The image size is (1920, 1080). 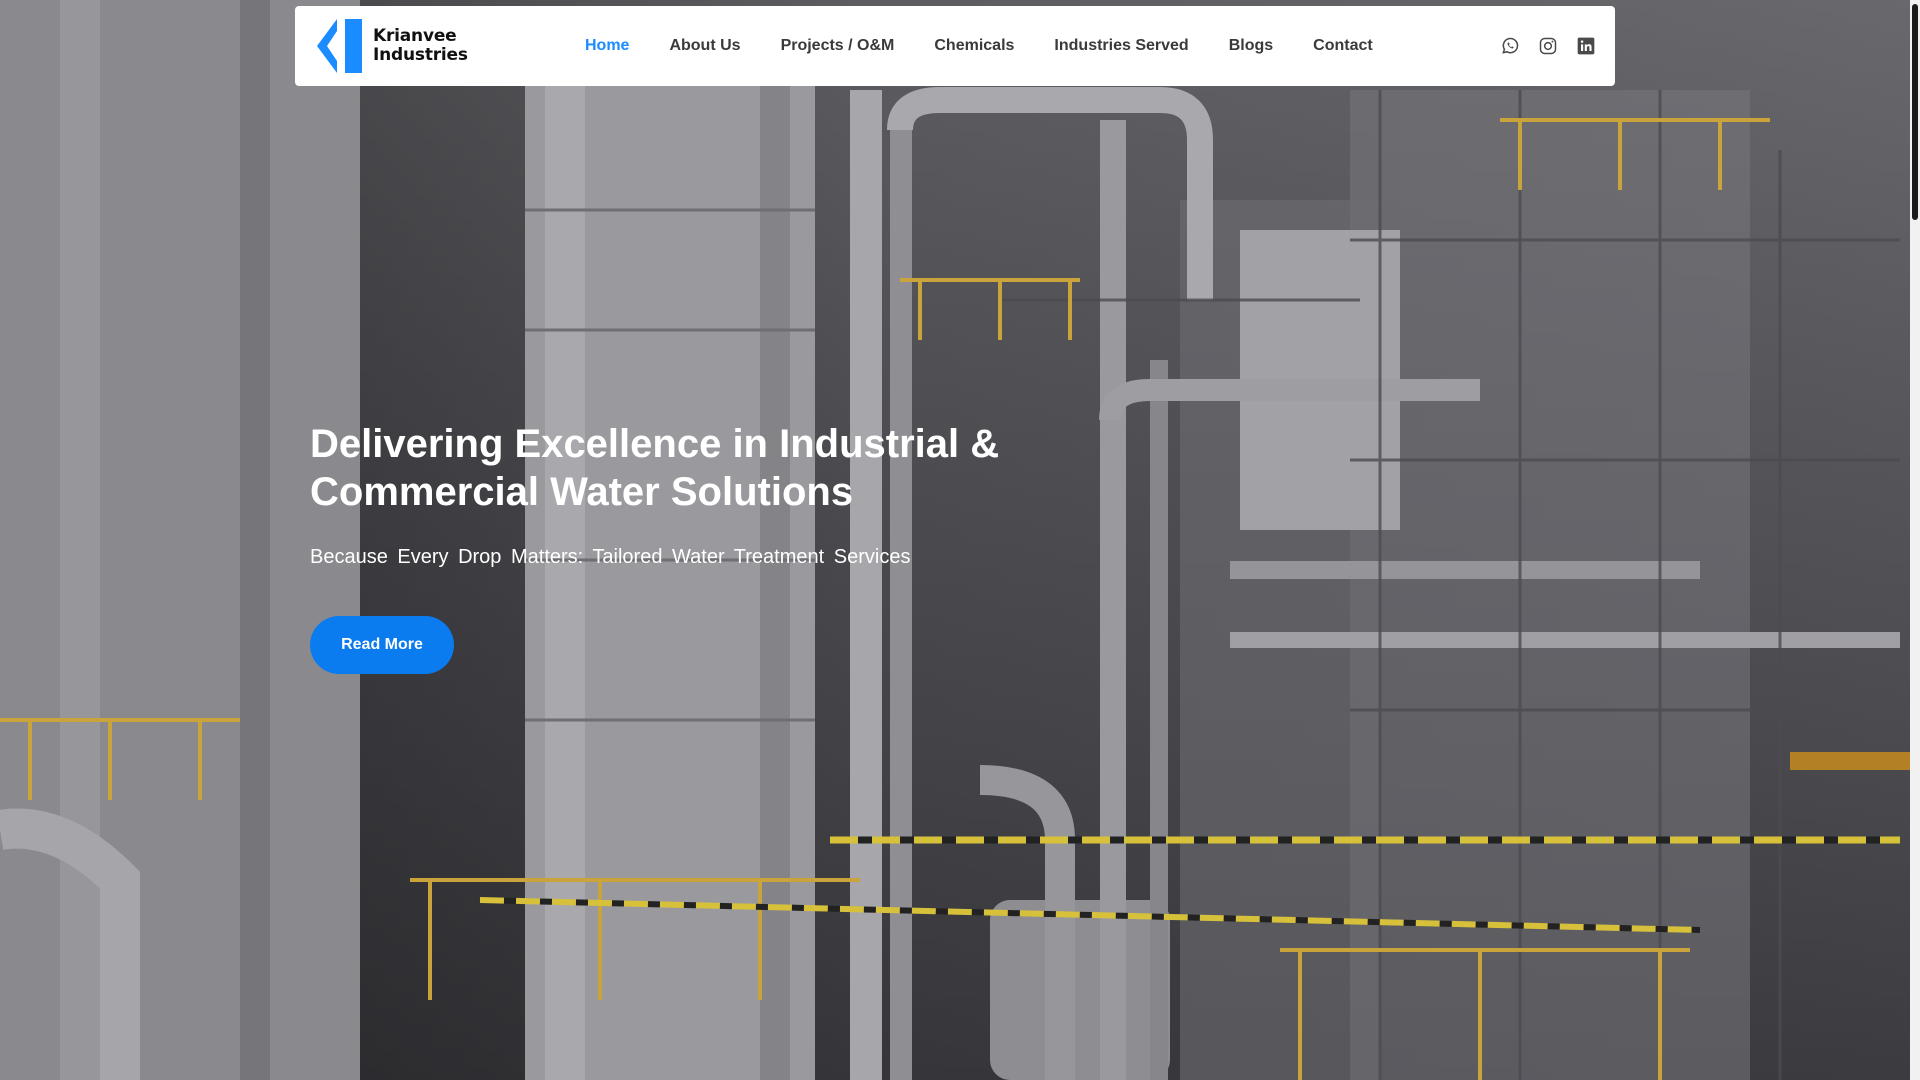 What do you see at coordinates (382, 645) in the screenshot?
I see `read-more-button: Read More` at bounding box center [382, 645].